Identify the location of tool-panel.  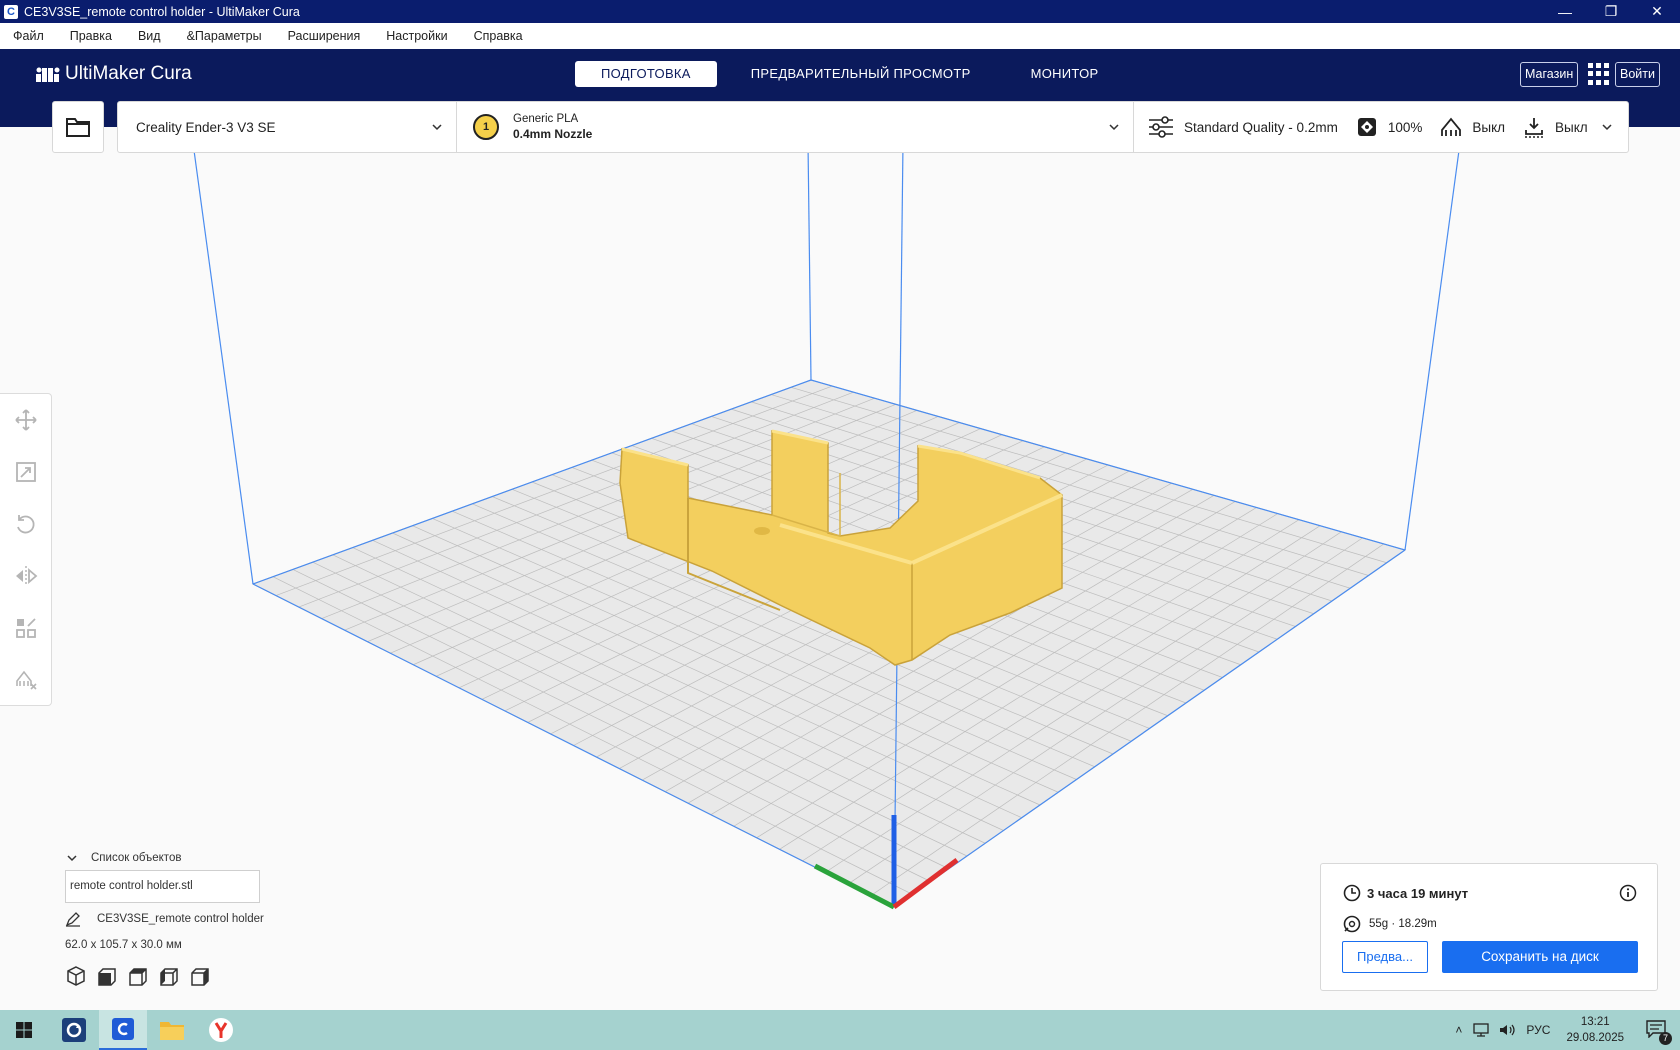
(26, 549).